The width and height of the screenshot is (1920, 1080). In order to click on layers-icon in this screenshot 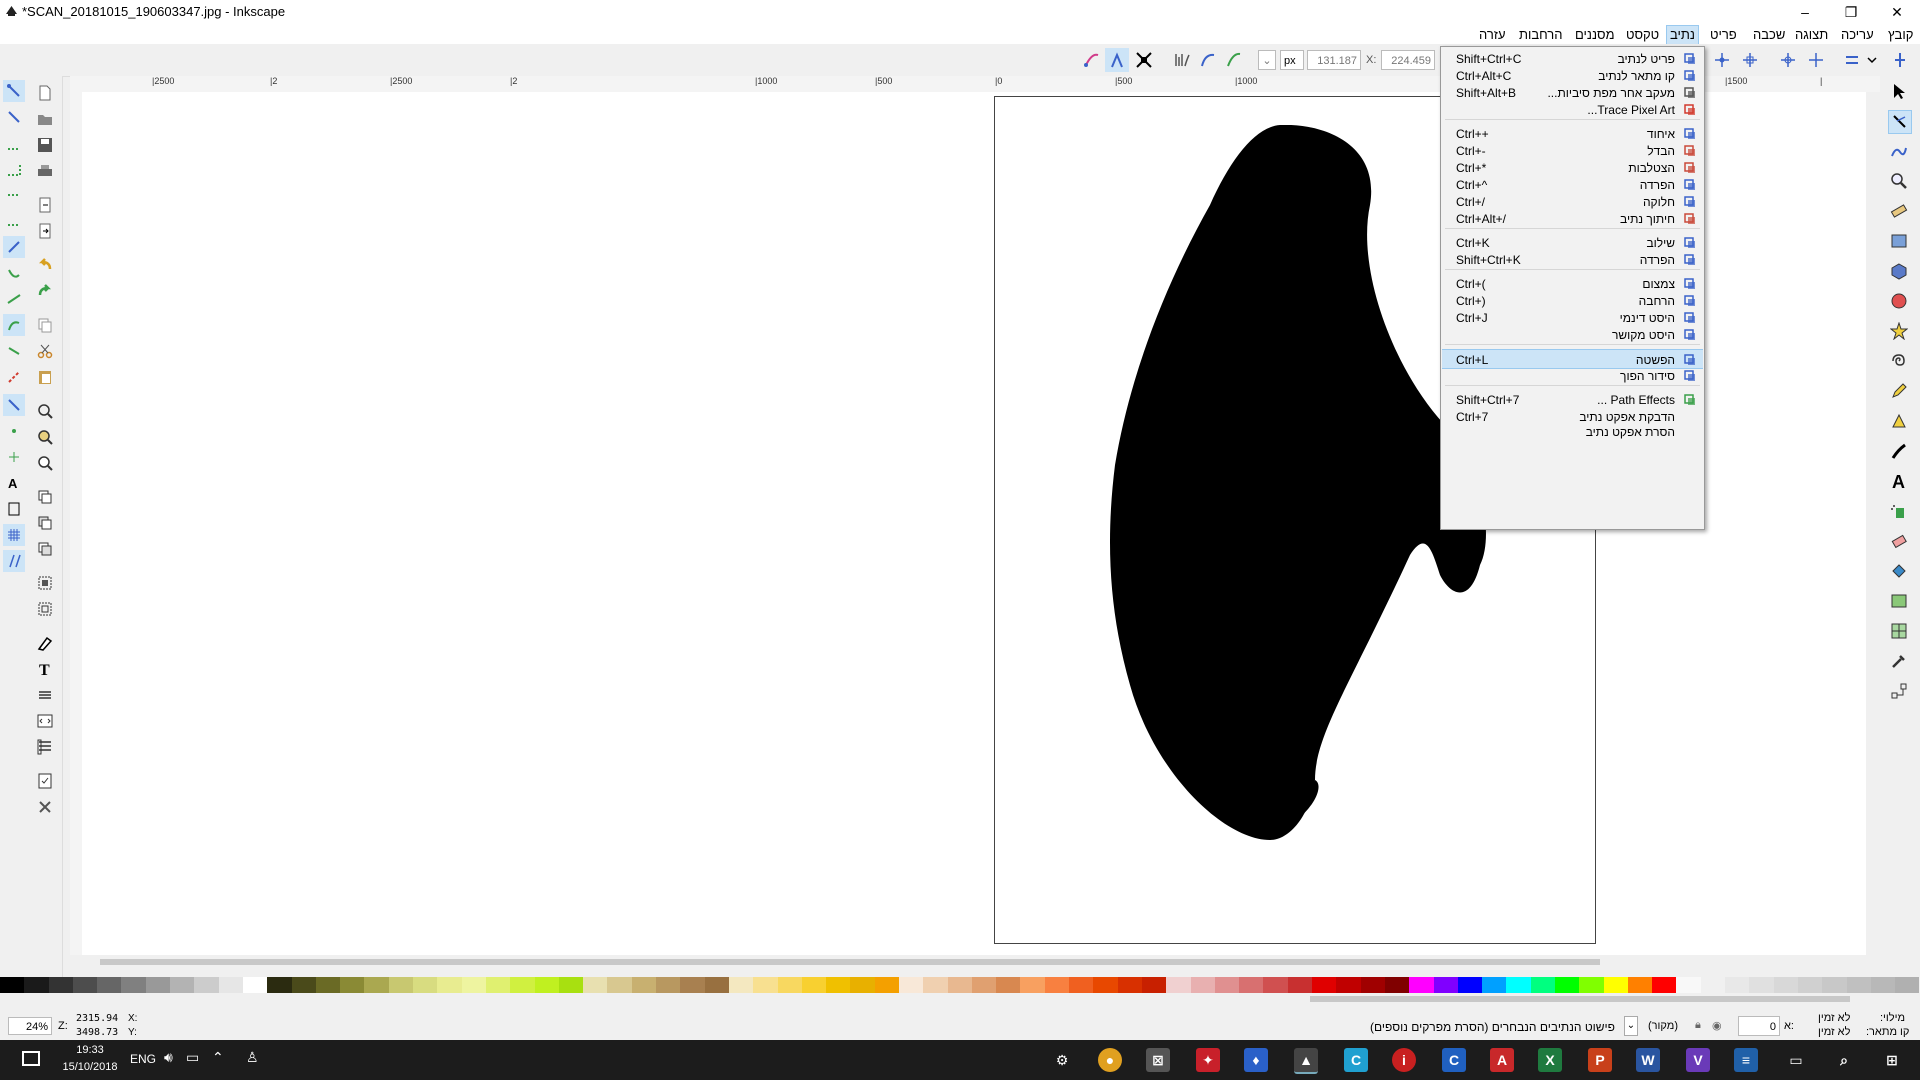, I will do `click(45, 695)`.